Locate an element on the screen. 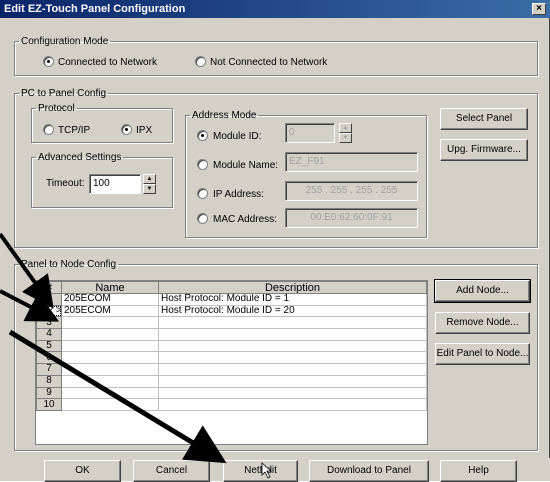  not-connected-radio is located at coordinates (200, 61).